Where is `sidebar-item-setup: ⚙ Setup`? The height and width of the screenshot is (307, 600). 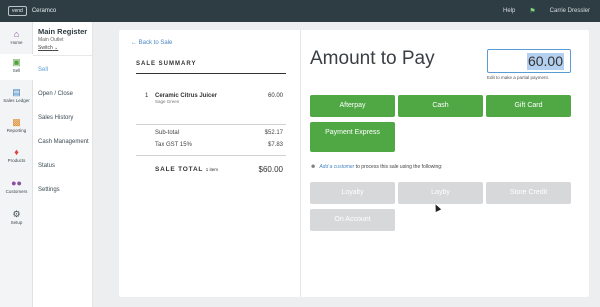
sidebar-item-setup: ⚙ Setup is located at coordinates (16, 219).